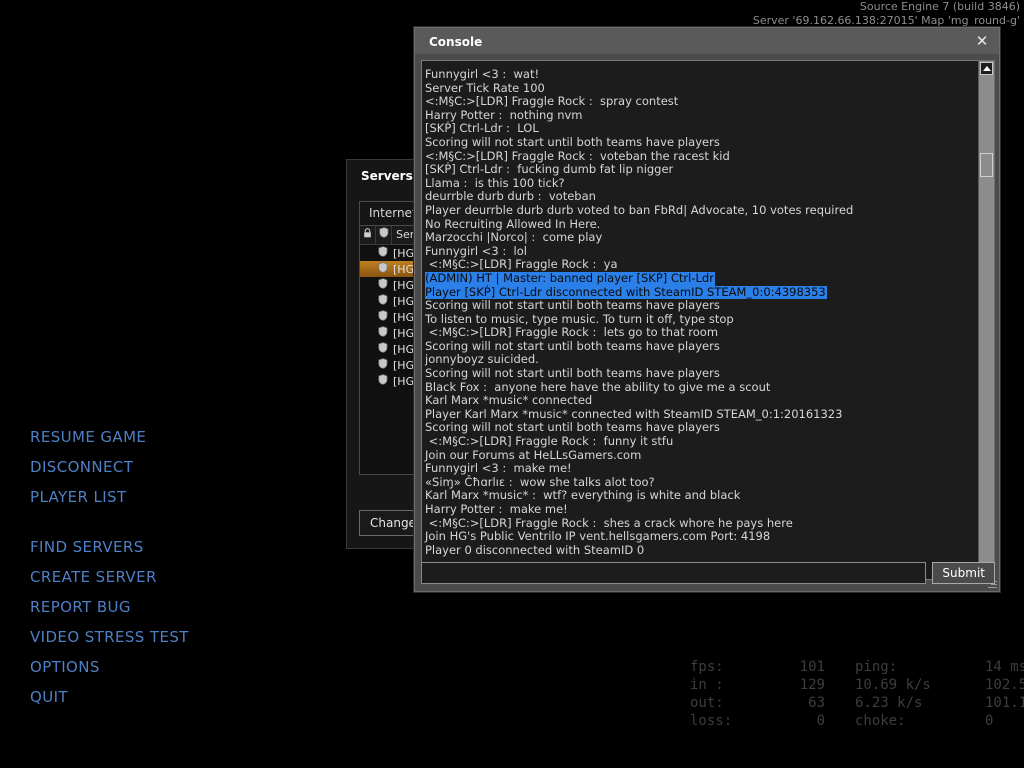  What do you see at coordinates (701, 126) in the screenshot?
I see `console-log-line: [SKṖ] Ctrl-Ldr : LOL` at bounding box center [701, 126].